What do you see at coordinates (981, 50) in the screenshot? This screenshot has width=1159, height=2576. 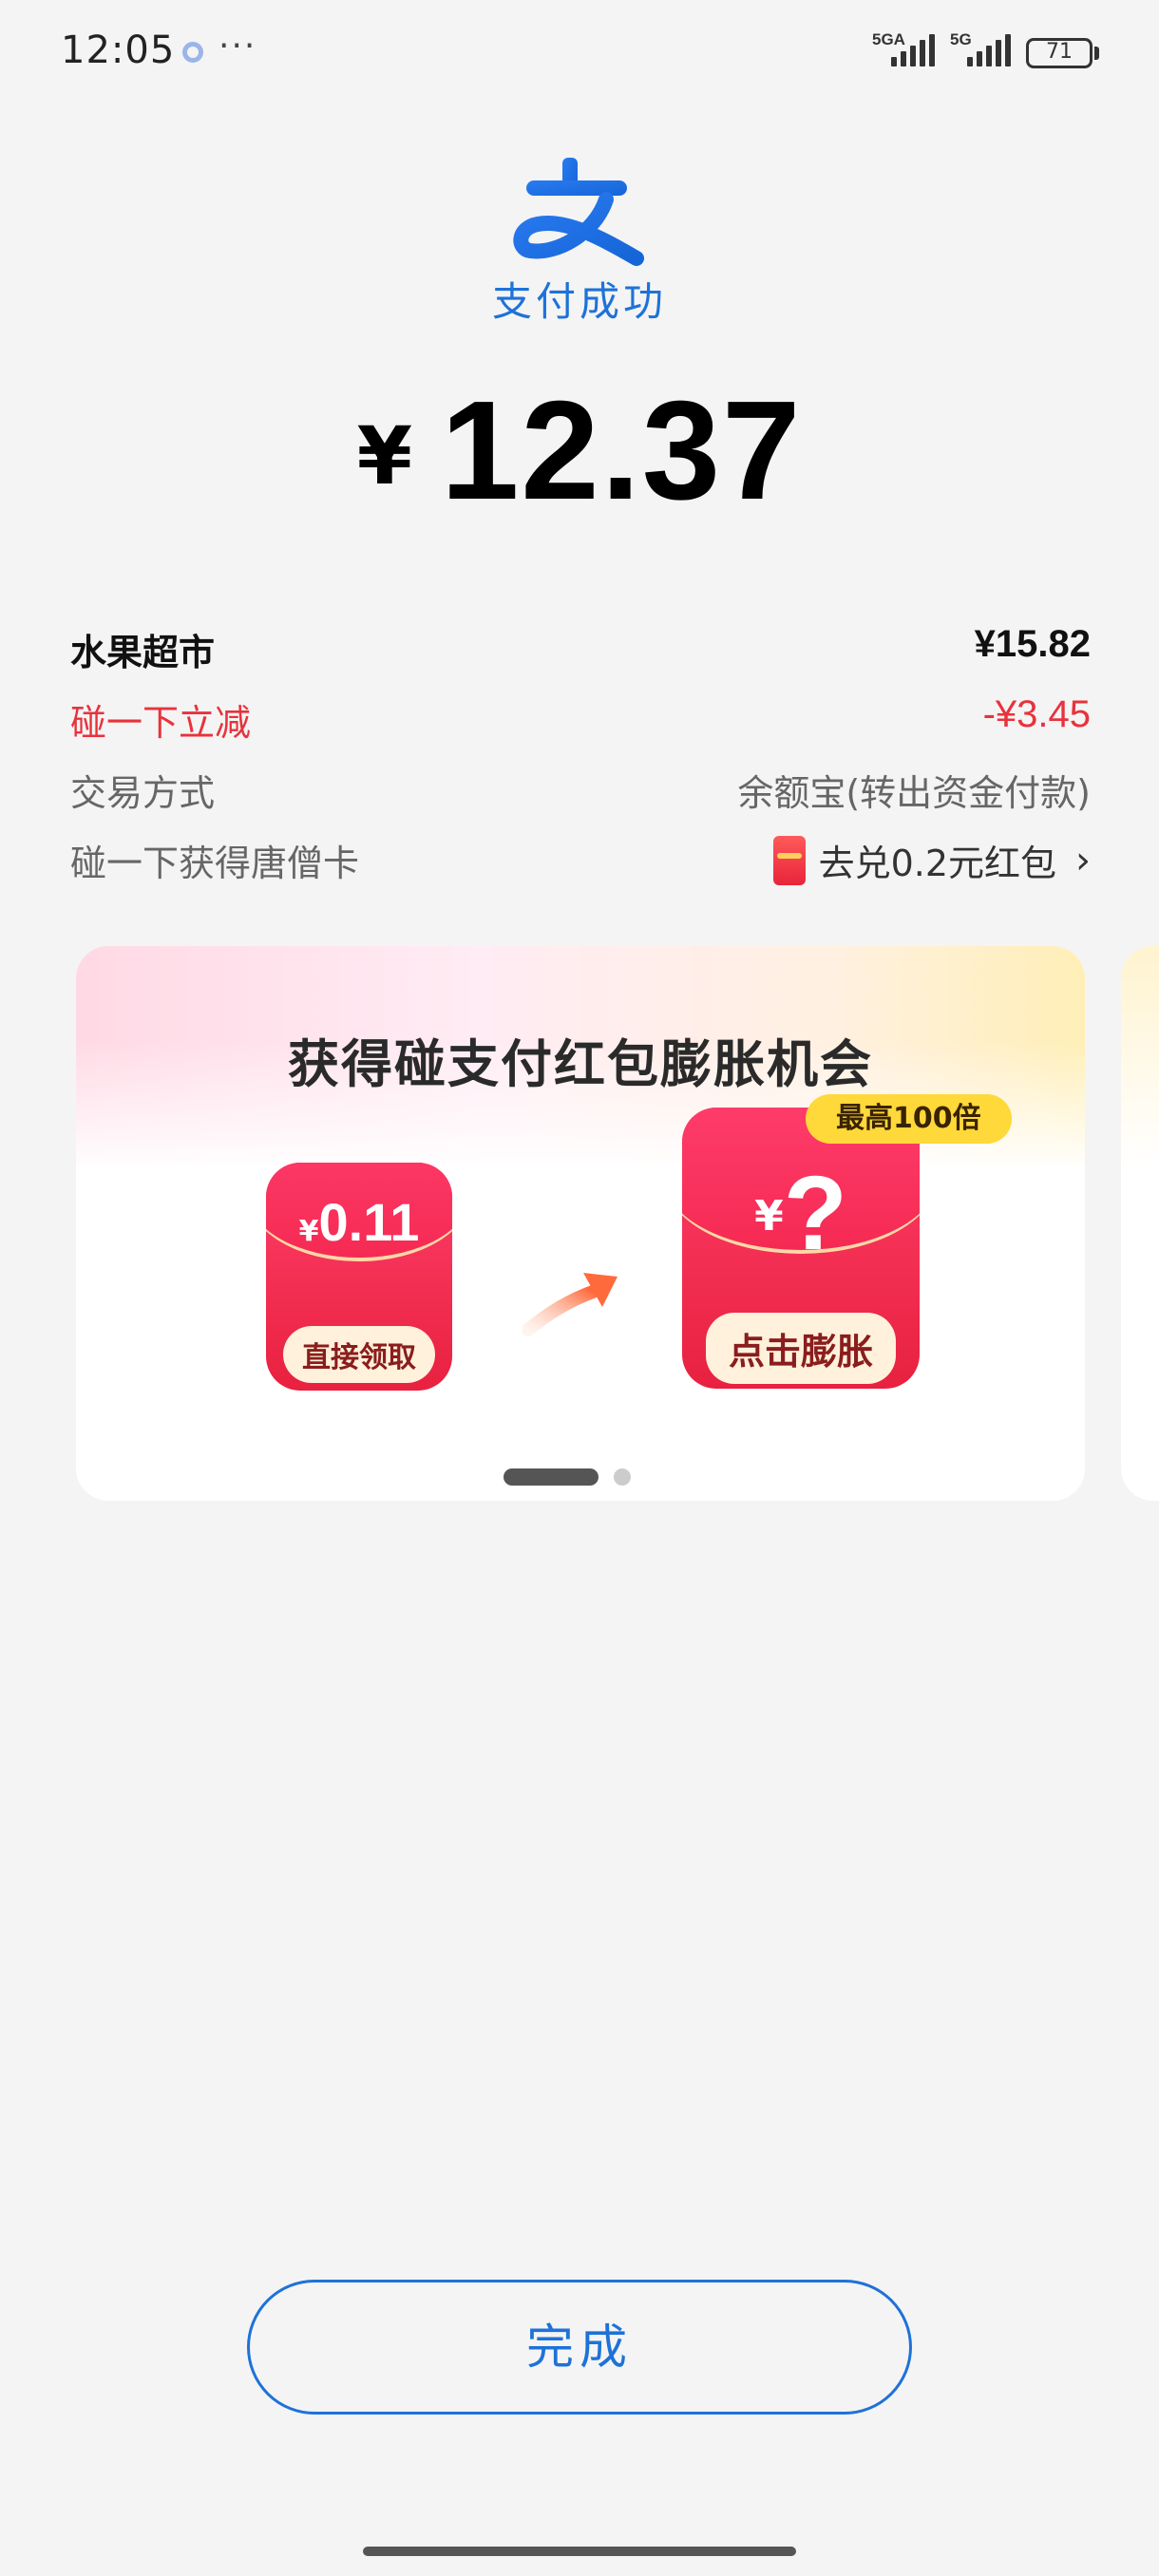 I see `signal-5g-icon: 5G` at bounding box center [981, 50].